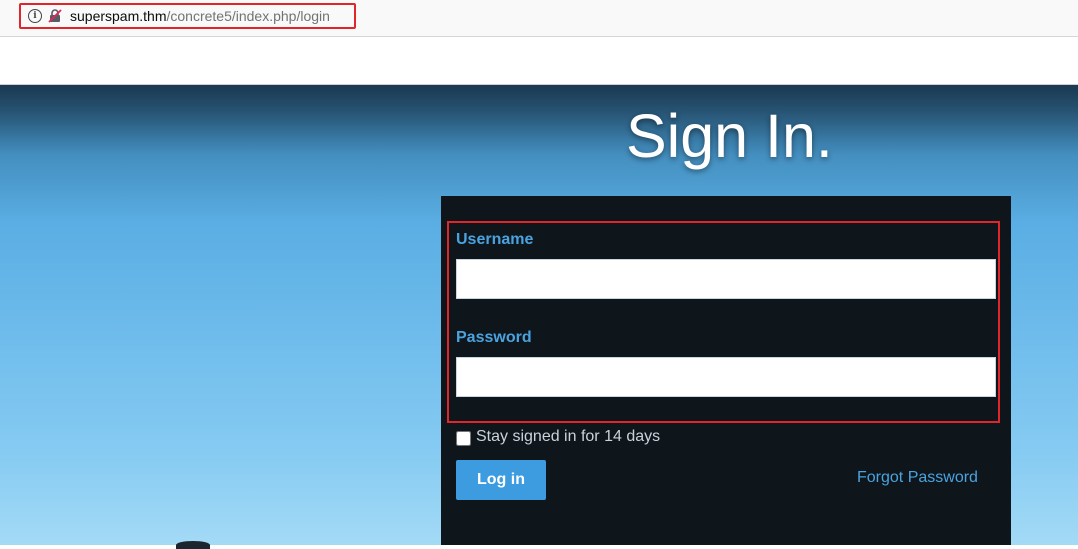  What do you see at coordinates (729, 136) in the screenshot?
I see `page-title: Sign In.` at bounding box center [729, 136].